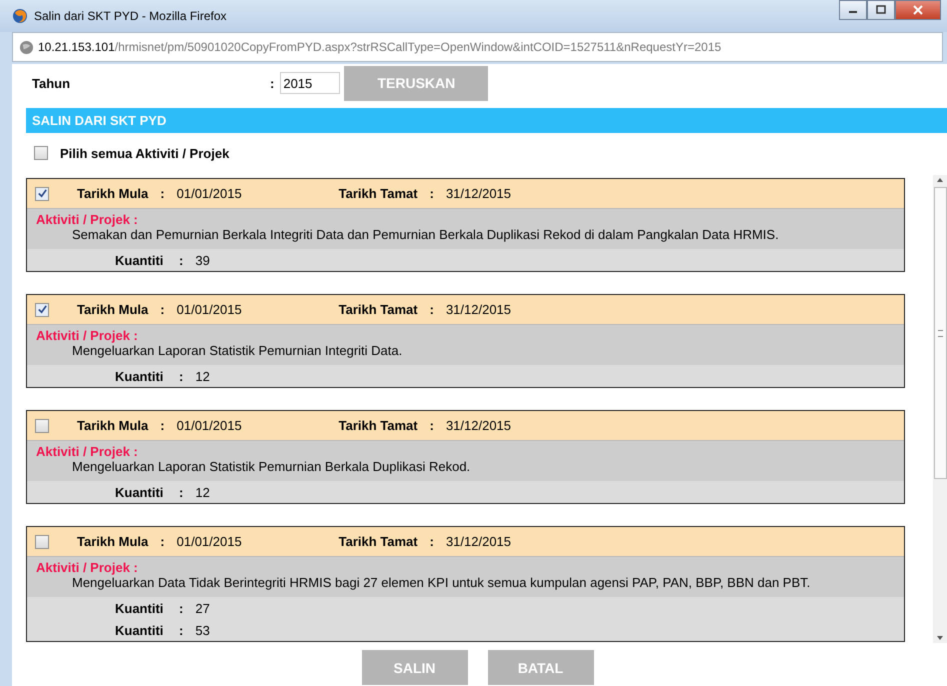 This screenshot has width=947, height=686. I want to click on maximize-button, so click(881, 10).